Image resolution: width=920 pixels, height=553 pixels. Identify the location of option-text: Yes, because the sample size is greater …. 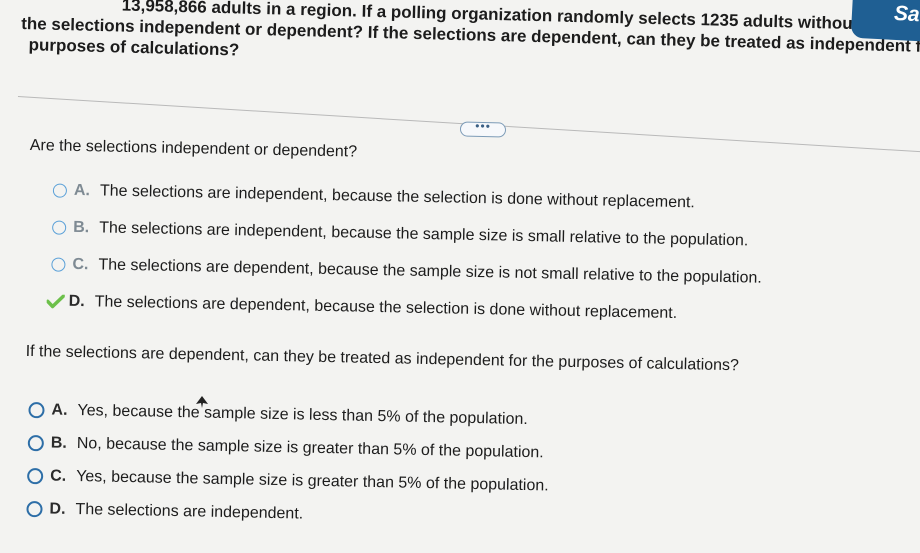
(312, 481).